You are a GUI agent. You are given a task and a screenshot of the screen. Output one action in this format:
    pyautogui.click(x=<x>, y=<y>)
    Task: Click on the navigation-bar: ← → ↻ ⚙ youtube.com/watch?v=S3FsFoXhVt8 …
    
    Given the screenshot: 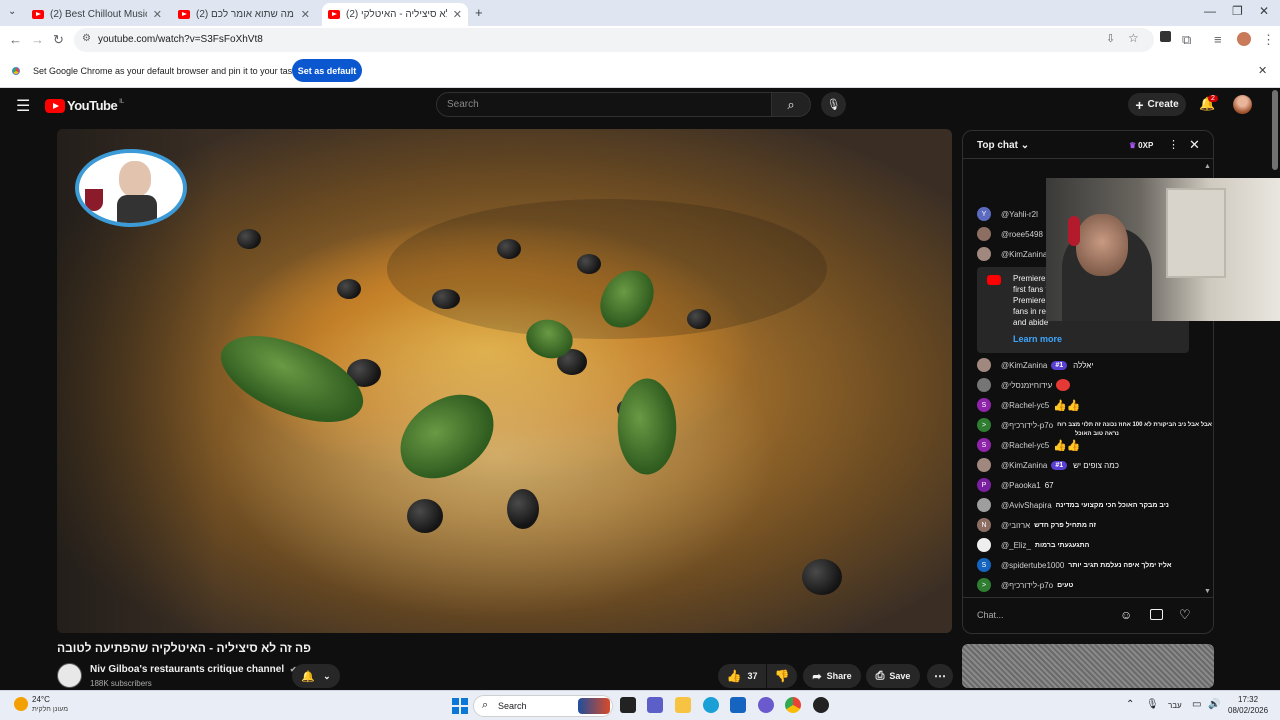 What is the action you would take?
    pyautogui.click(x=640, y=40)
    